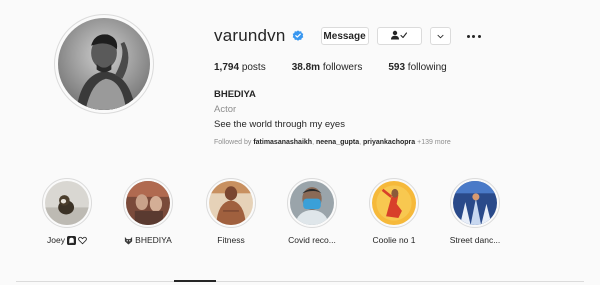 This screenshot has height=285, width=600. I want to click on highlight-item: Joey, so click(67, 211).